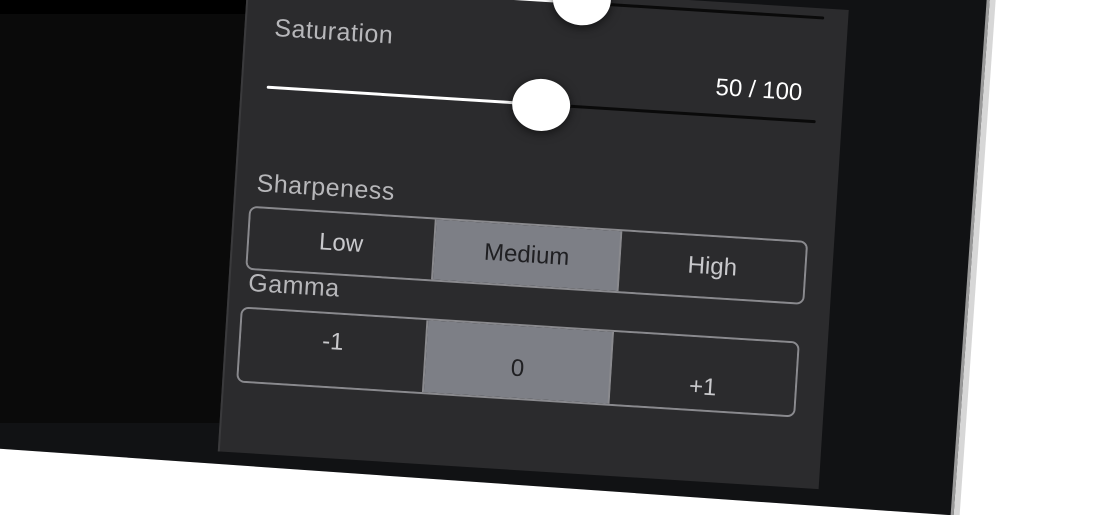 The height and width of the screenshot is (515, 1104). What do you see at coordinates (549, 10) in the screenshot?
I see `previous-slider-track` at bounding box center [549, 10].